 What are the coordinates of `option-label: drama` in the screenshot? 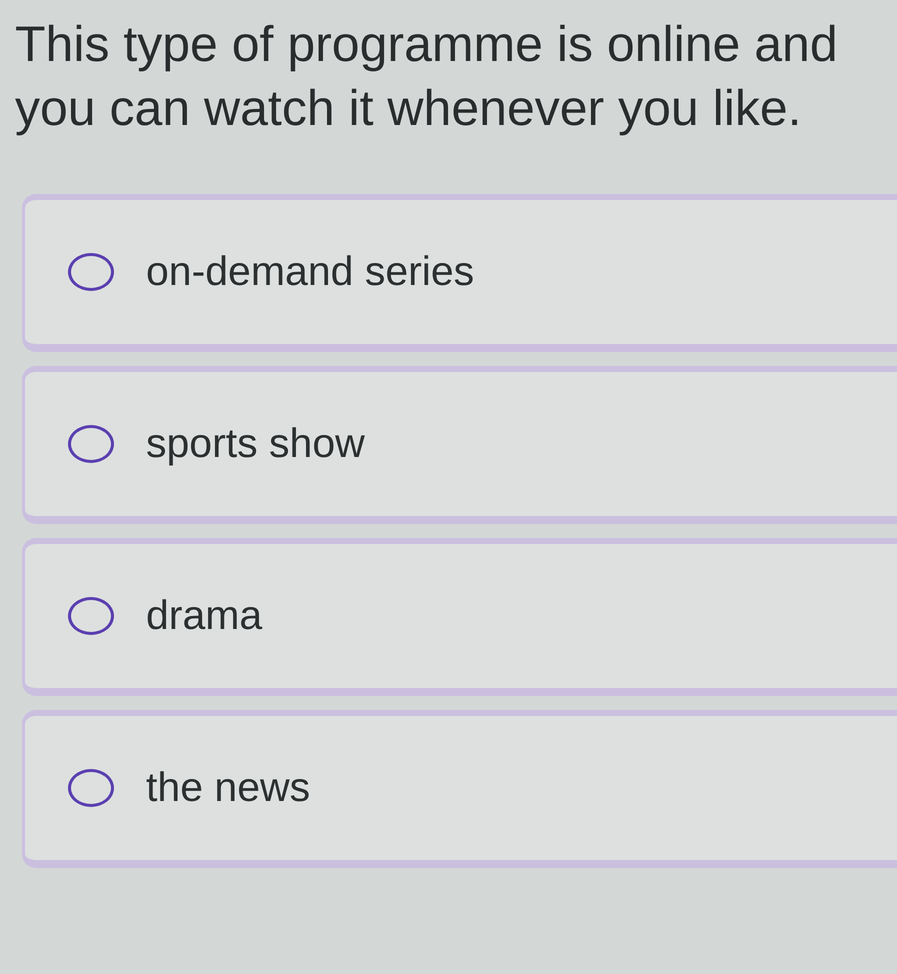 It's located at (204, 615).